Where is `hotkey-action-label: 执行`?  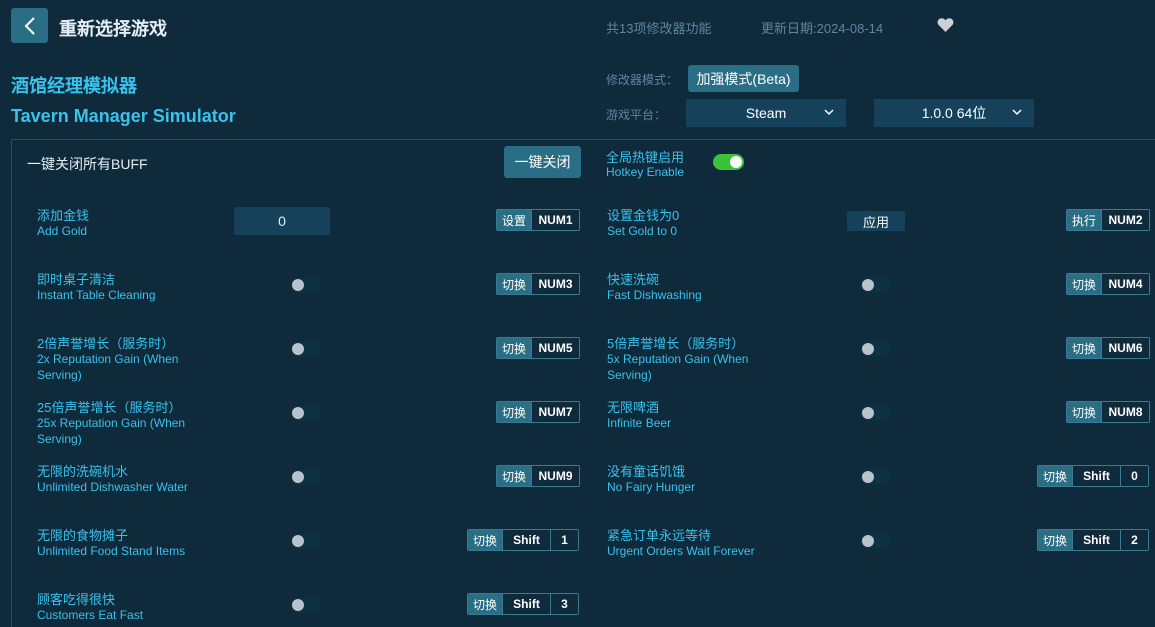 hotkey-action-label: 执行 is located at coordinates (1084, 220).